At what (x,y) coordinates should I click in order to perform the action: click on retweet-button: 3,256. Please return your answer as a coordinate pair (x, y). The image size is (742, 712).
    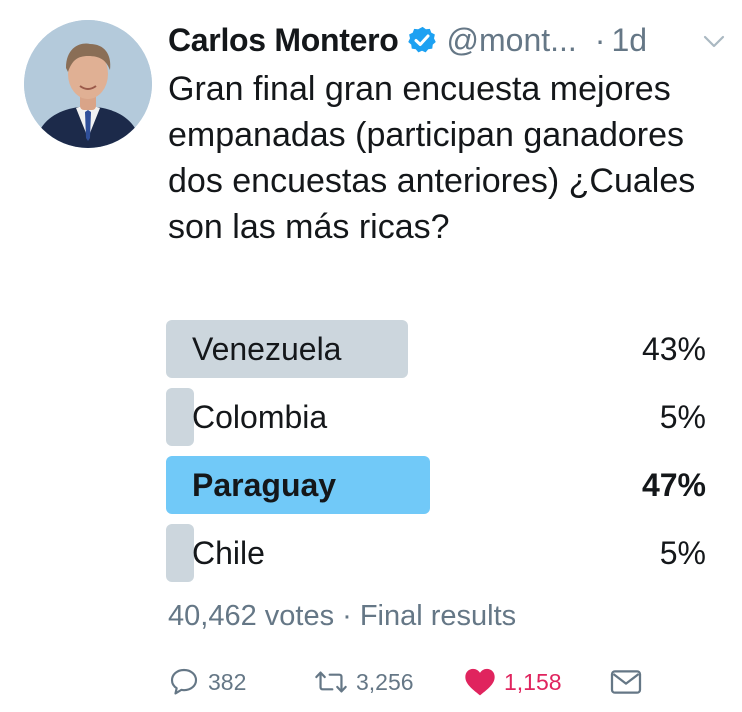
    Looking at the image, I should click on (364, 682).